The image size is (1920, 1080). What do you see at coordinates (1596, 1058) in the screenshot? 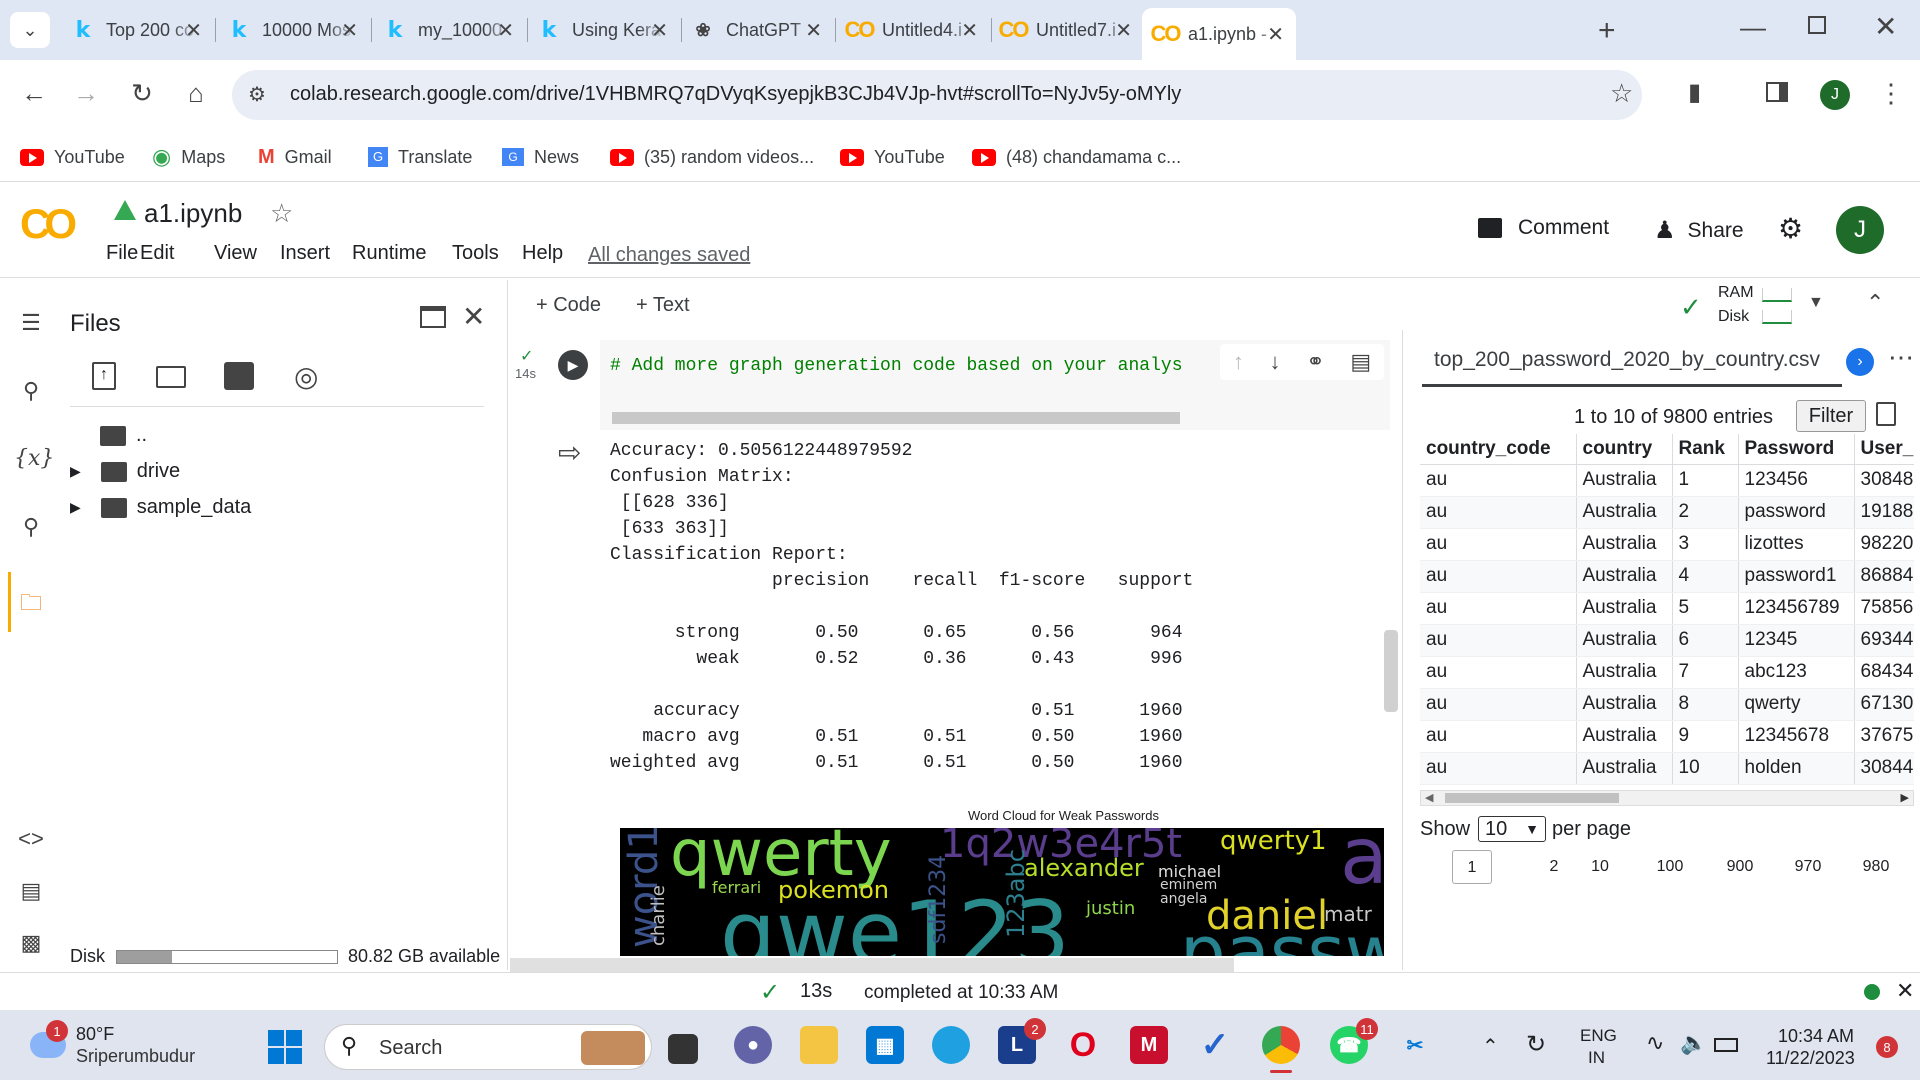
I see `language-region: IN` at bounding box center [1596, 1058].